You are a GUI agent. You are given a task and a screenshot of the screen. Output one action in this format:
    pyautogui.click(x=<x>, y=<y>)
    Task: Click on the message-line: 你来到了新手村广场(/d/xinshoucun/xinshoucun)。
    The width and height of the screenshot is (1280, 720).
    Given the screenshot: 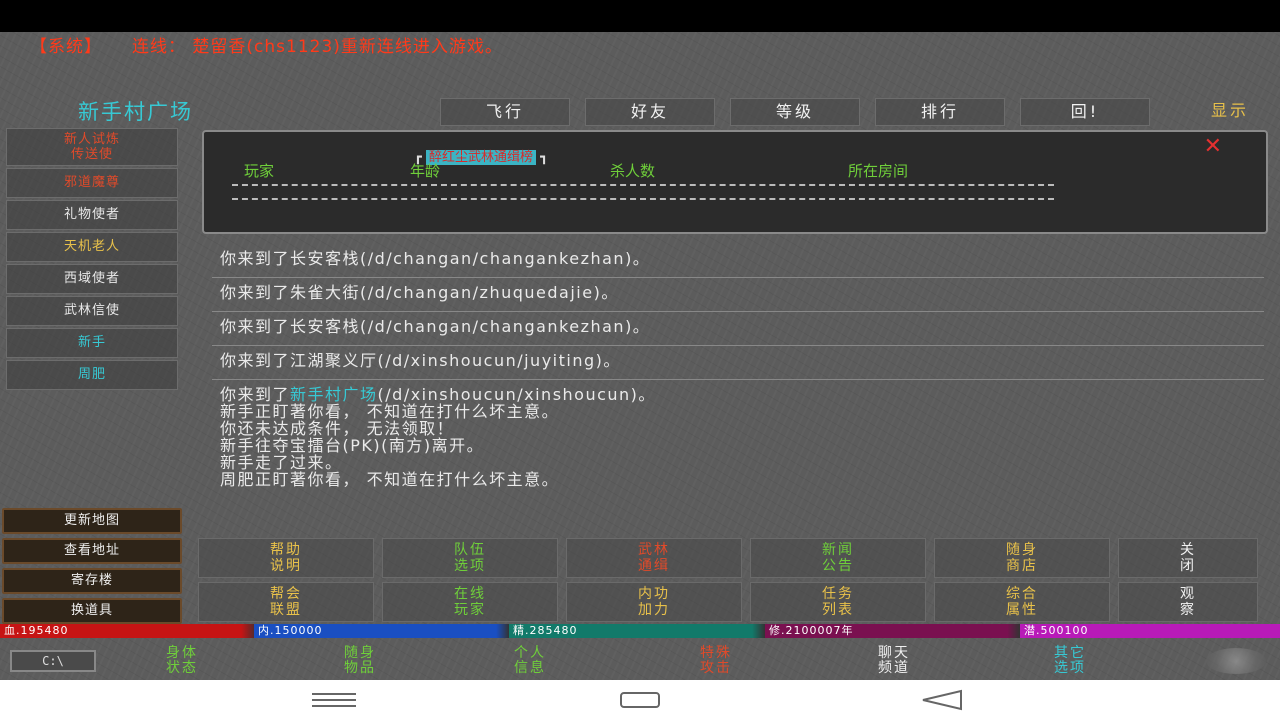 What is the action you would take?
    pyautogui.click(x=742, y=394)
    